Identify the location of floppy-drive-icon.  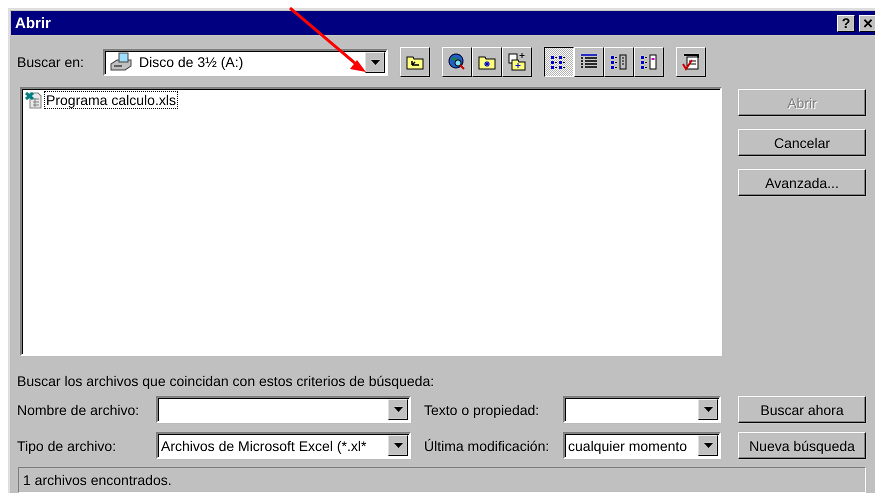
(121, 62).